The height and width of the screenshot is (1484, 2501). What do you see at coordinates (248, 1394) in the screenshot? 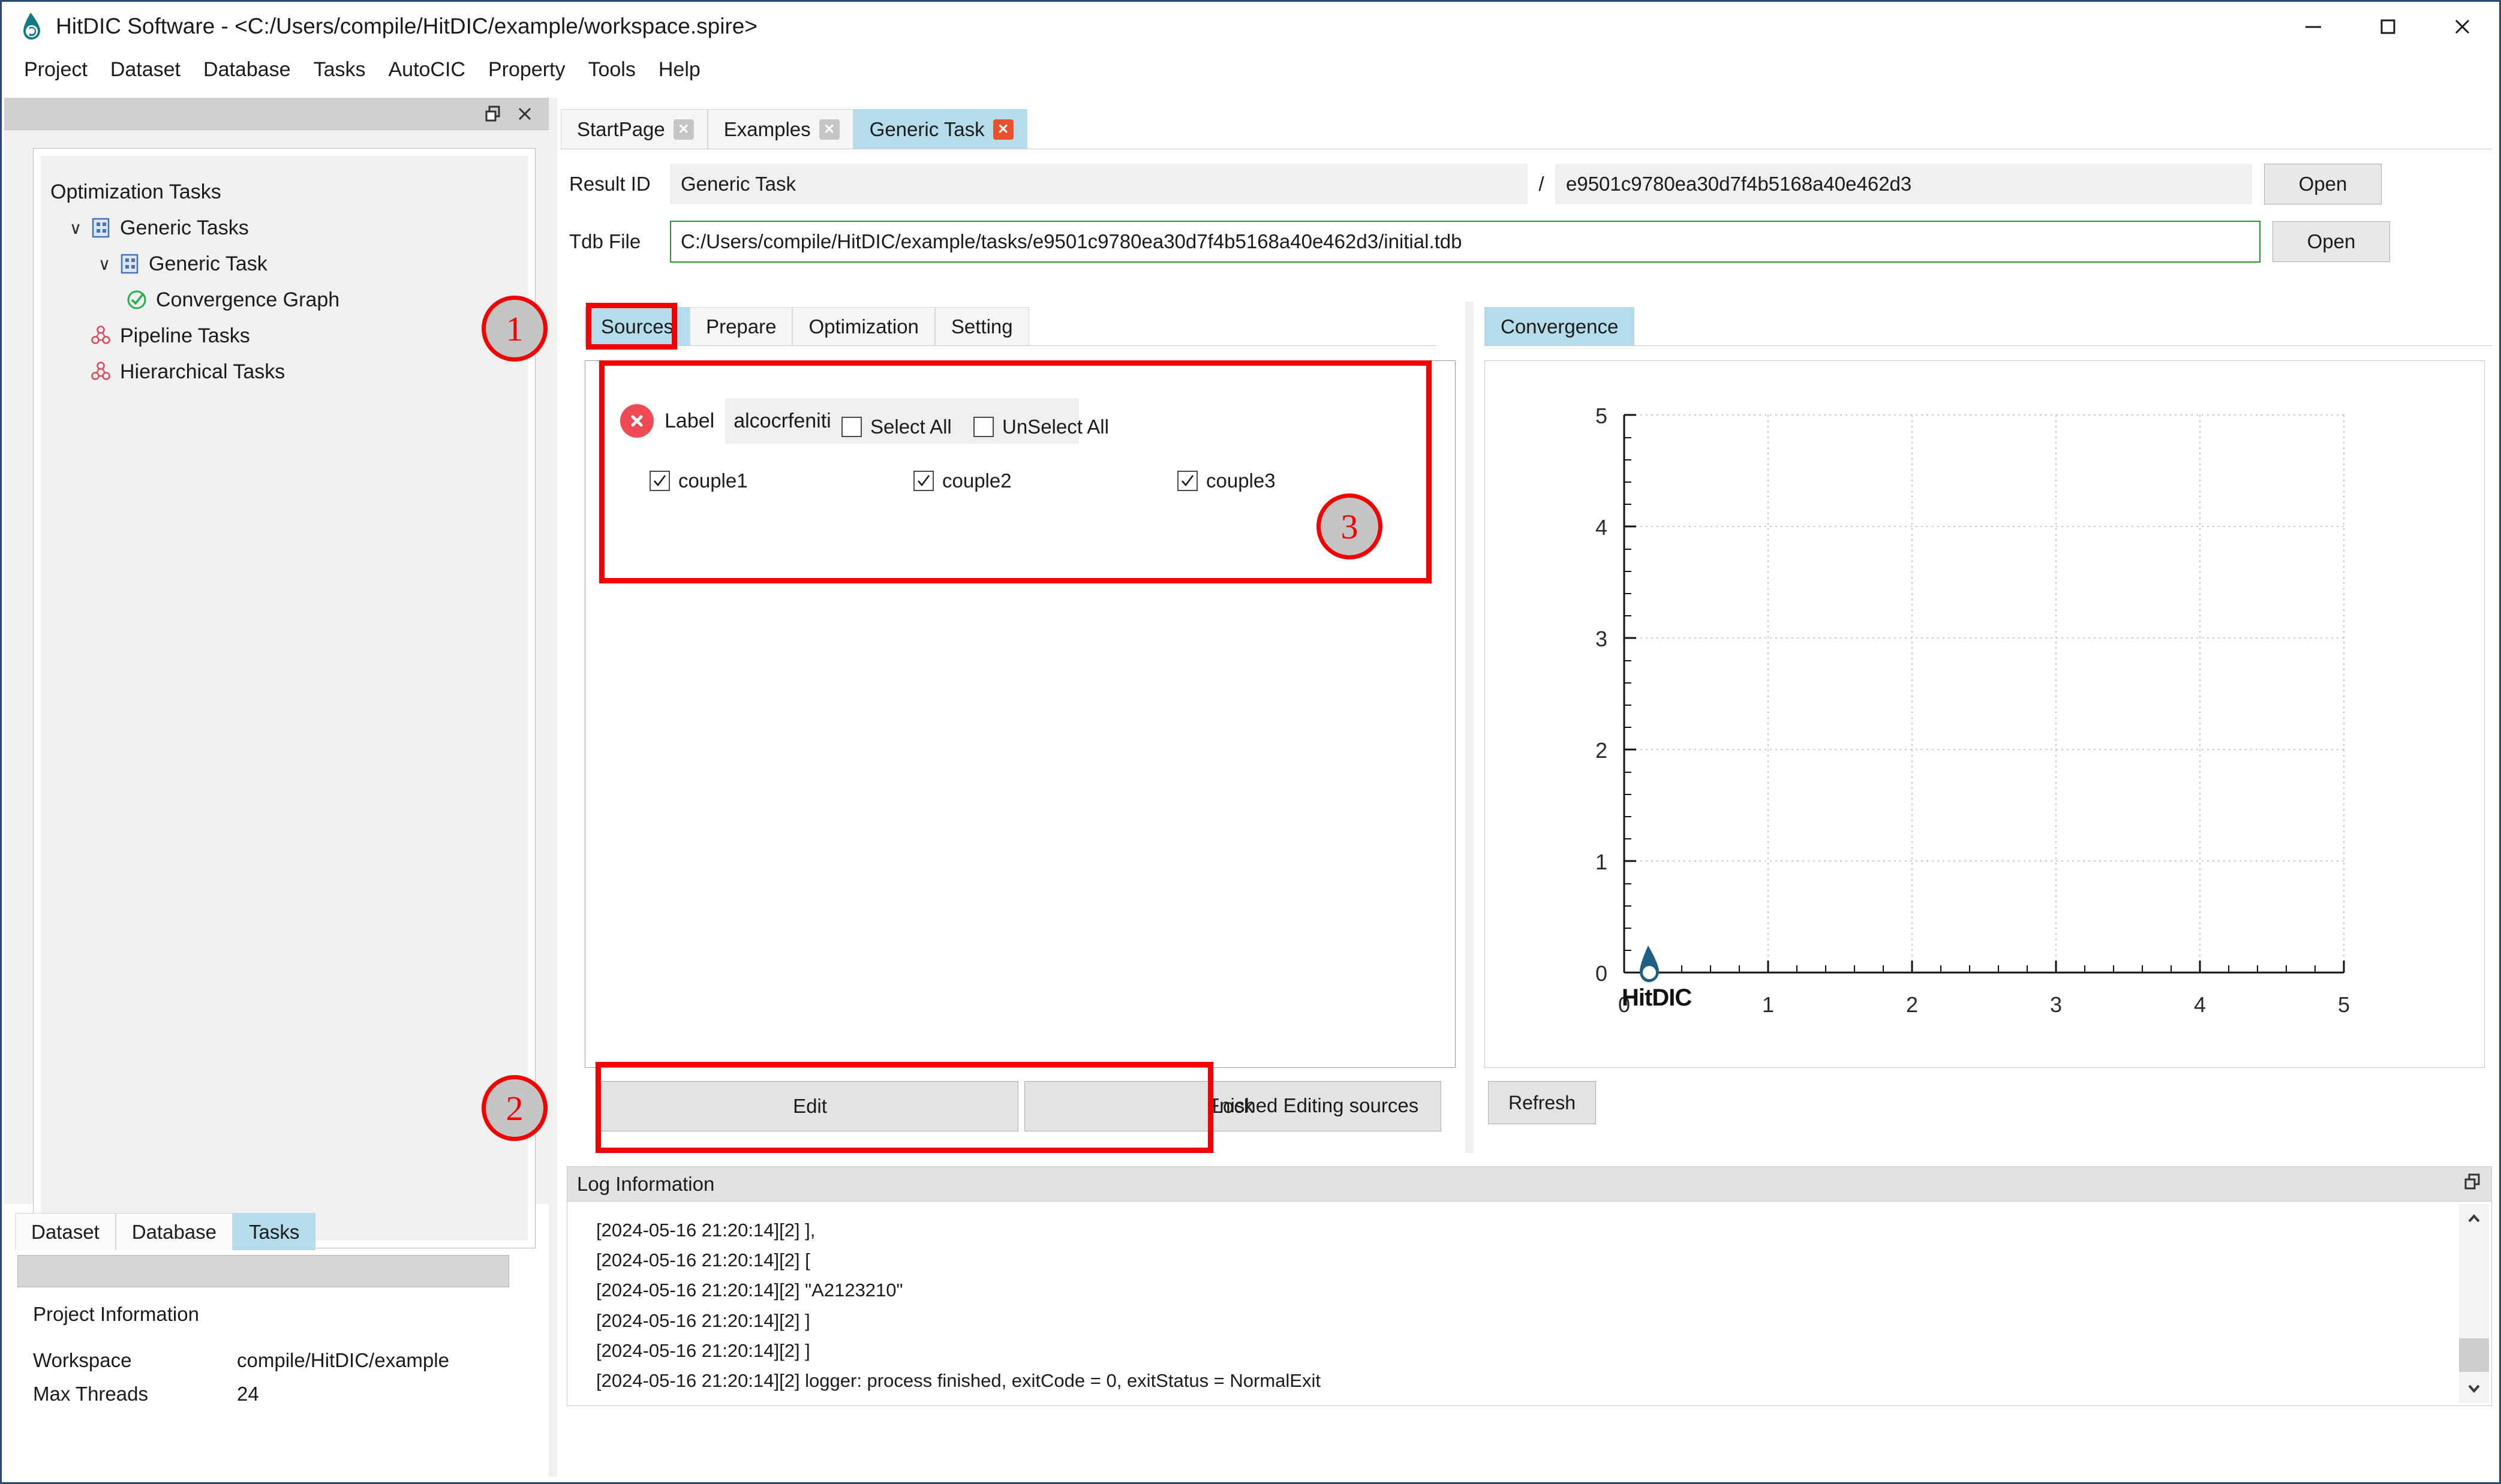
I see `project-info-value: 24` at bounding box center [248, 1394].